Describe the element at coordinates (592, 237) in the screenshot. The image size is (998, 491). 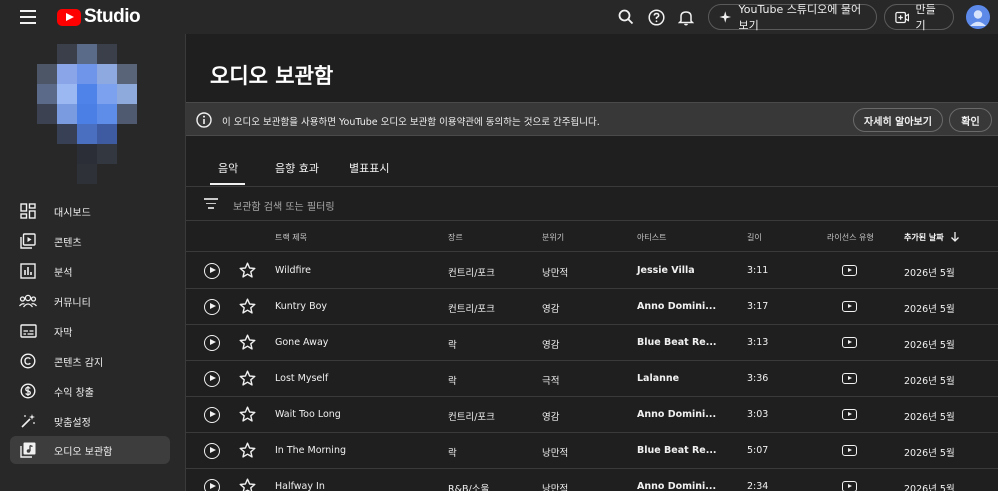
I see `table-header: 트랙 제목 장르 분위기 아티스트 길이 라이선스 유형 추가된 날짜` at that location.